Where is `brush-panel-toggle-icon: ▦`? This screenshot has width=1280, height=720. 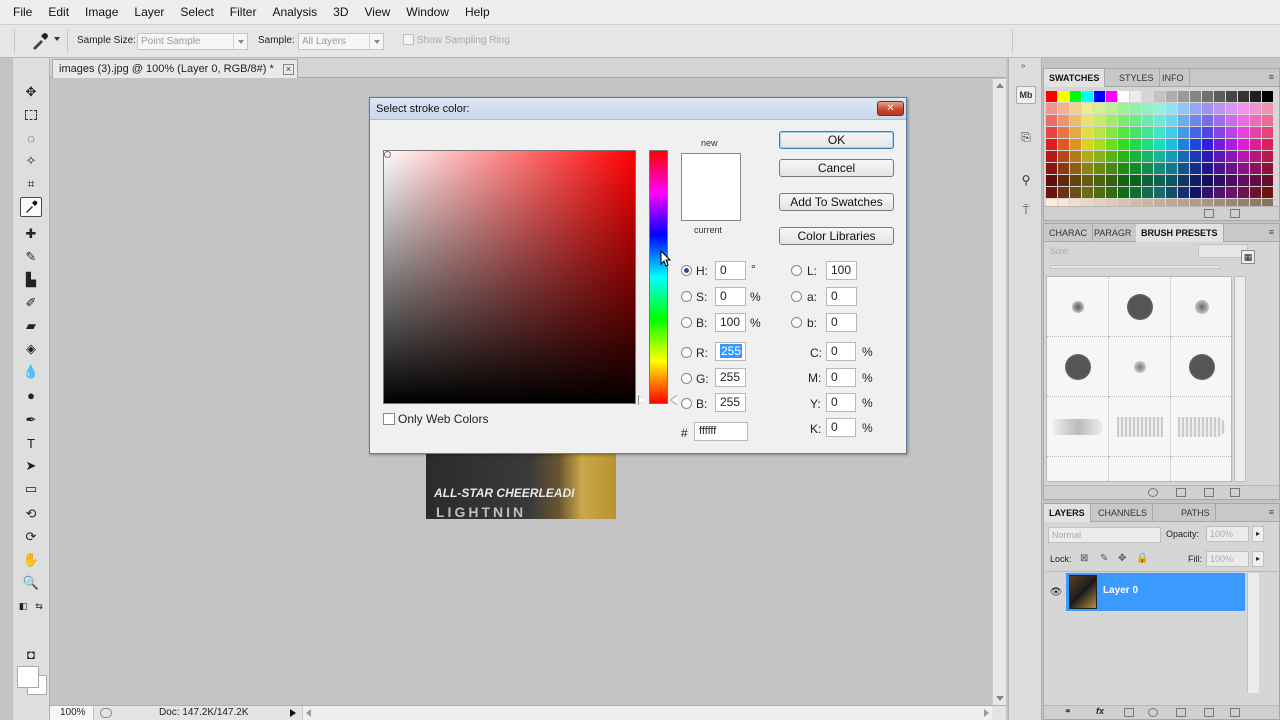
brush-panel-toggle-icon: ▦ is located at coordinates (1248, 257).